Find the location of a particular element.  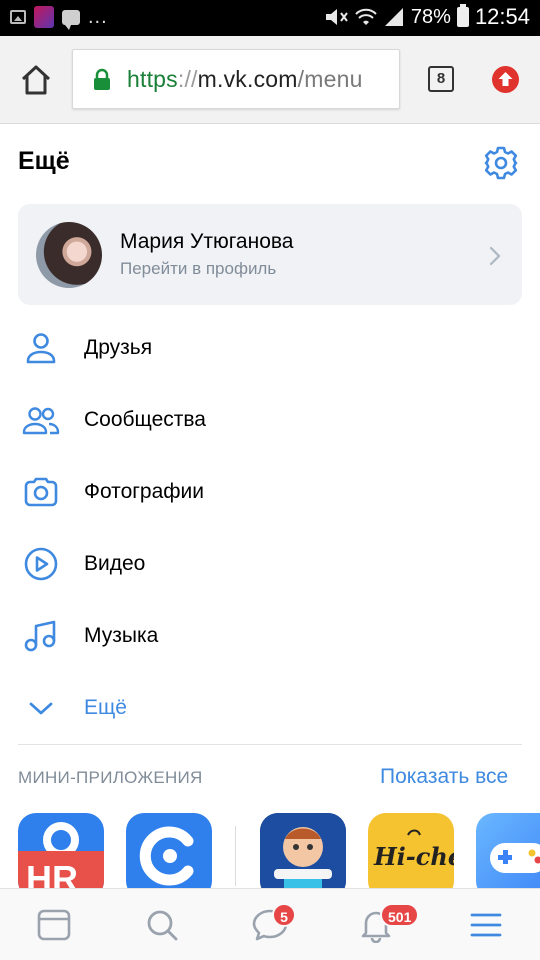

url-path: /menu is located at coordinates (330, 79).